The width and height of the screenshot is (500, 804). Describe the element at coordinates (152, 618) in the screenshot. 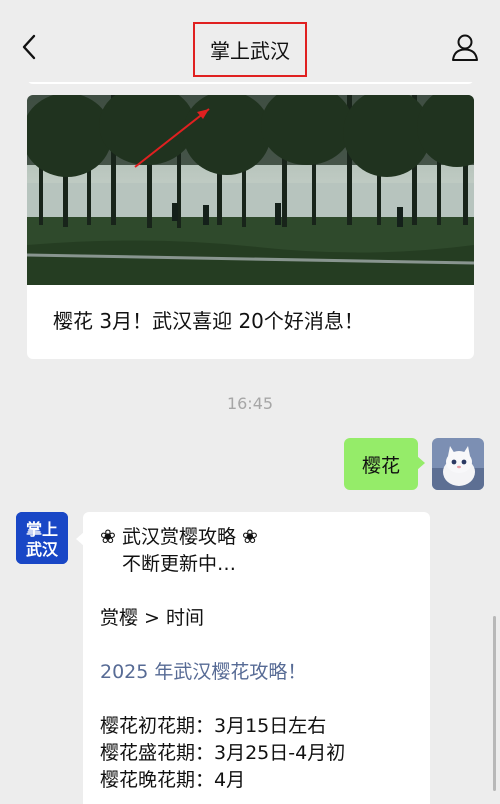

I see `bot-message-category: 赏樱 > 时间` at that location.